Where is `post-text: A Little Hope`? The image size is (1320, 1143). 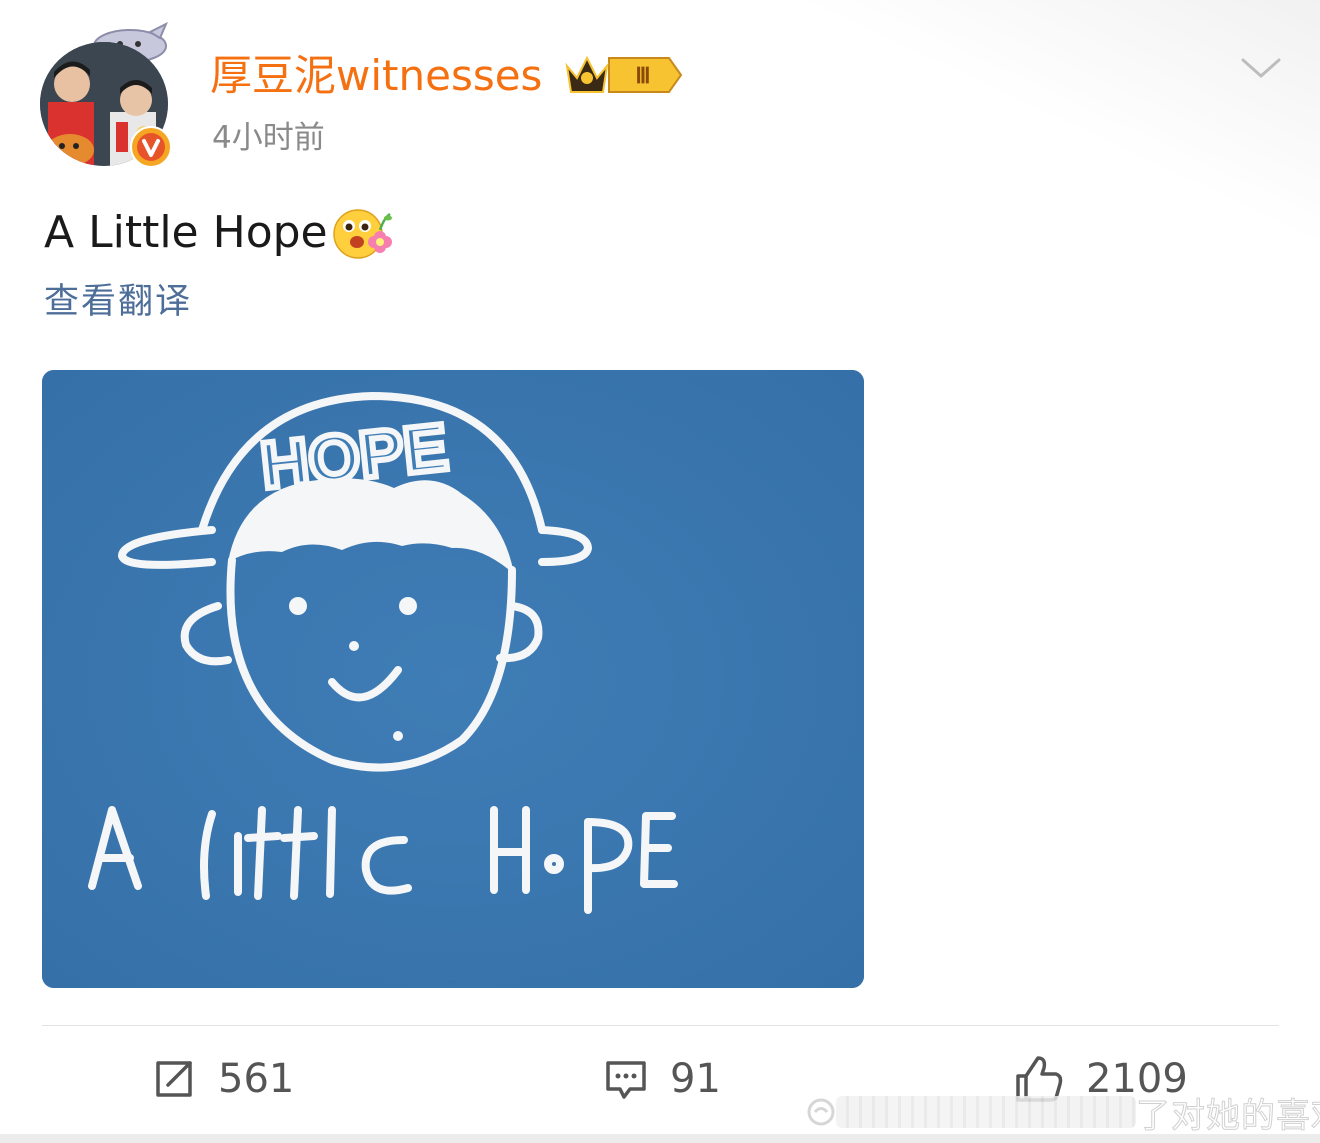 post-text: A Little Hope is located at coordinates (218, 233).